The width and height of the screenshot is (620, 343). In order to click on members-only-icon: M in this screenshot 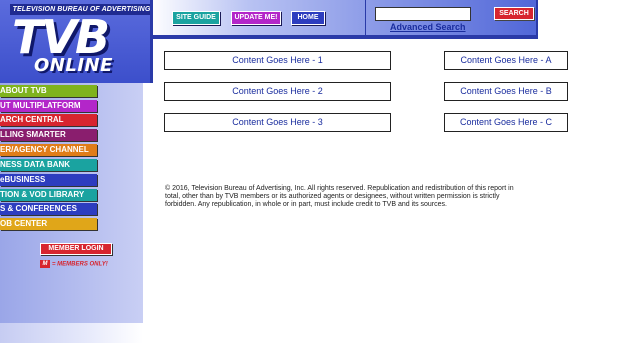, I will do `click(45, 264)`.